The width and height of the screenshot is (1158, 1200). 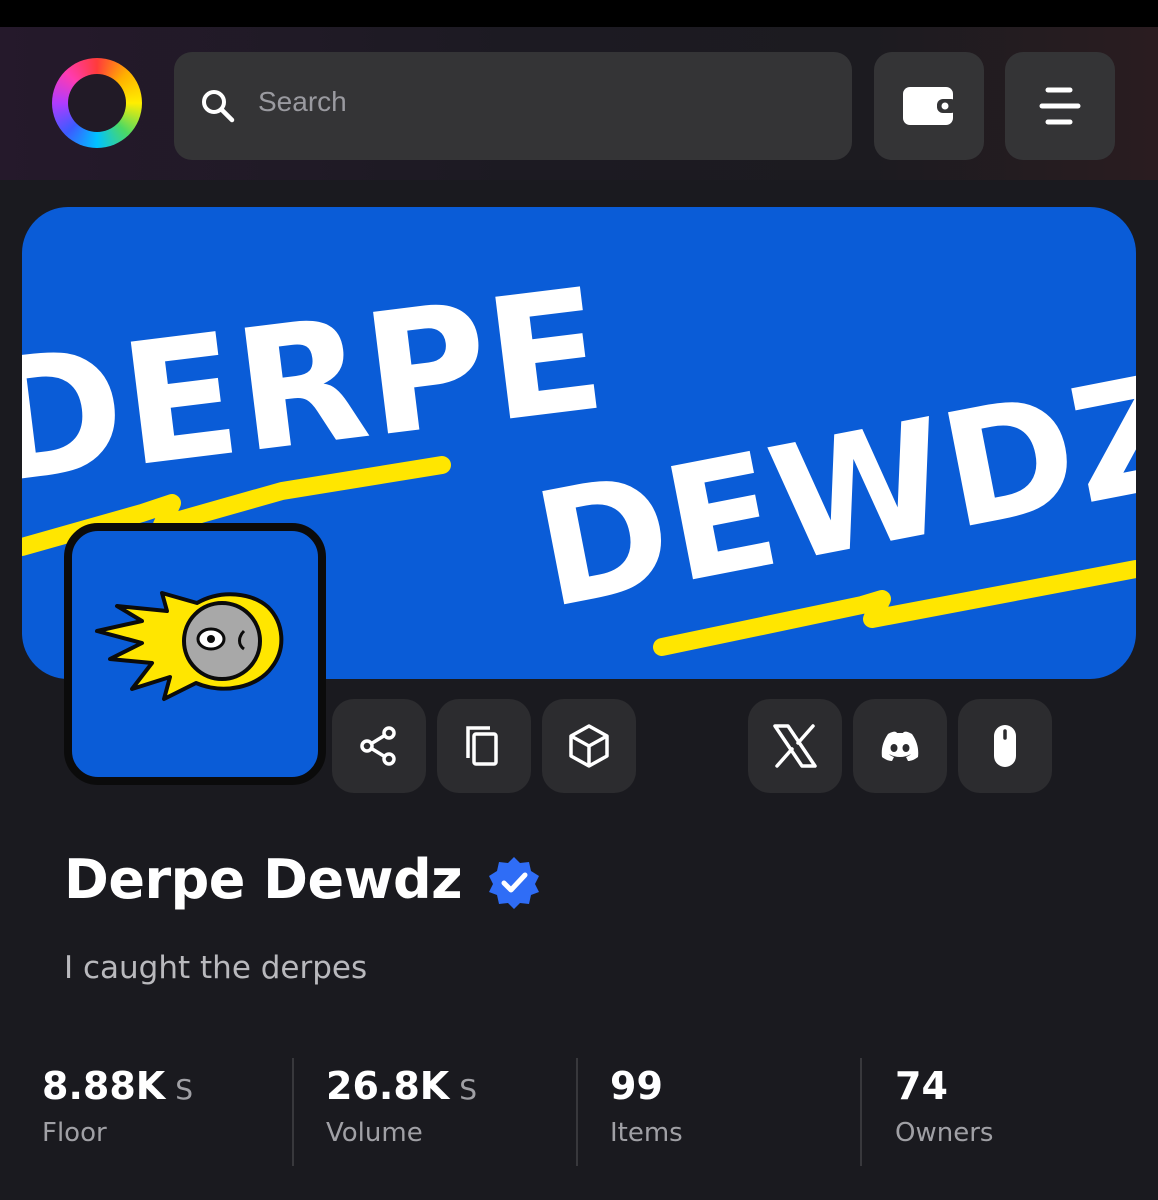 I want to click on x-icon, so click(x=795, y=746).